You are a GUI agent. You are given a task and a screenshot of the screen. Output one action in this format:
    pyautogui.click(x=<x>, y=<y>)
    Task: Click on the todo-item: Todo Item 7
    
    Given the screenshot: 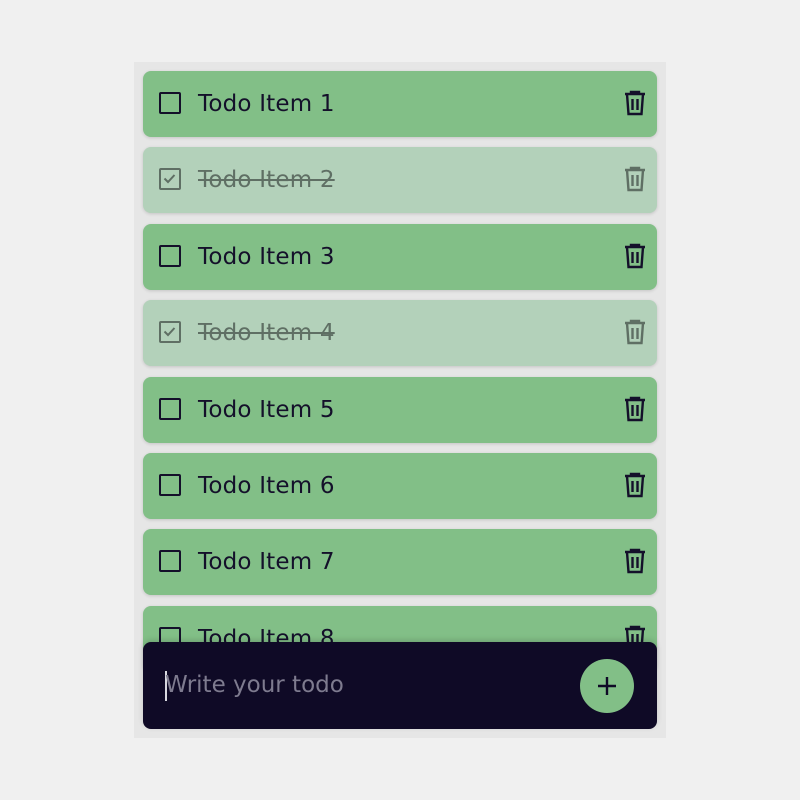 What is the action you would take?
    pyautogui.click(x=400, y=562)
    